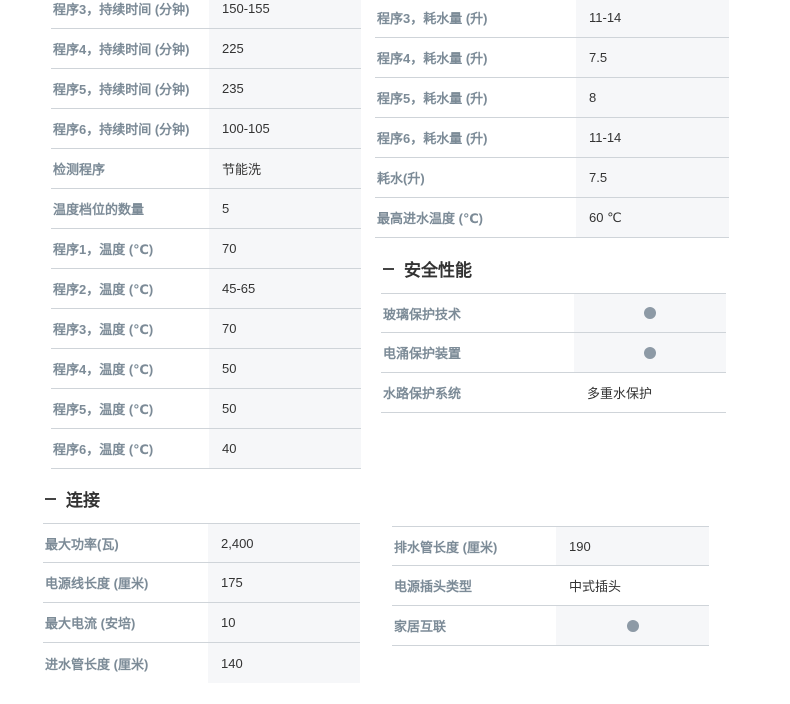 The image size is (790, 704). I want to click on spec-row: 耗水(升) 7.5, so click(552, 178).